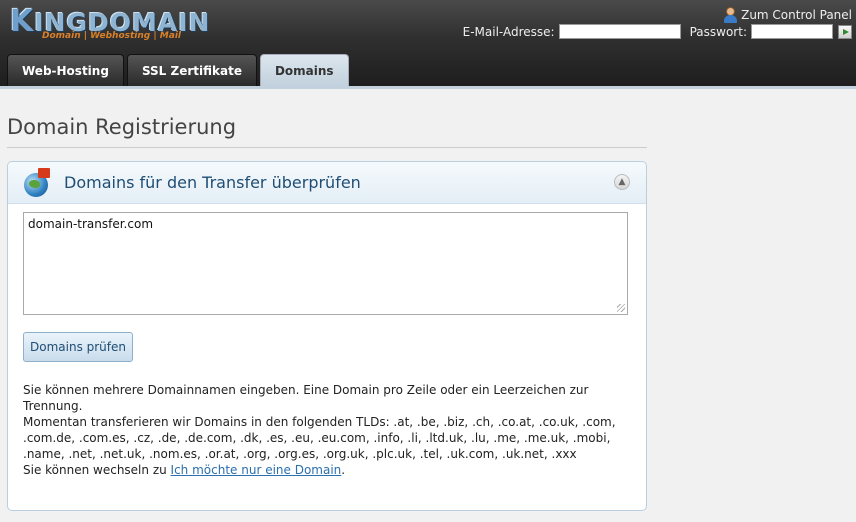  I want to click on tab-ssl-zertifikate: SSL Zertifikate, so click(191, 70).